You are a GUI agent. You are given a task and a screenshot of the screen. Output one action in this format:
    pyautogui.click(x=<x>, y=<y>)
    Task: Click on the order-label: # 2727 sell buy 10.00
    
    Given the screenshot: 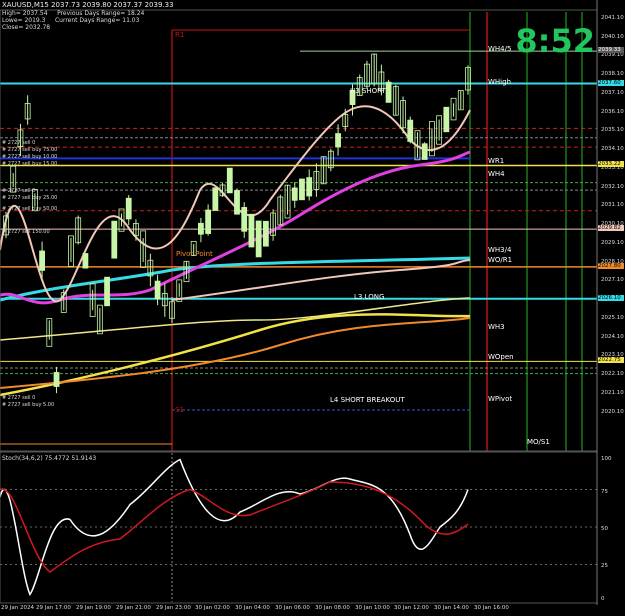 What is the action you would take?
    pyautogui.click(x=29, y=157)
    